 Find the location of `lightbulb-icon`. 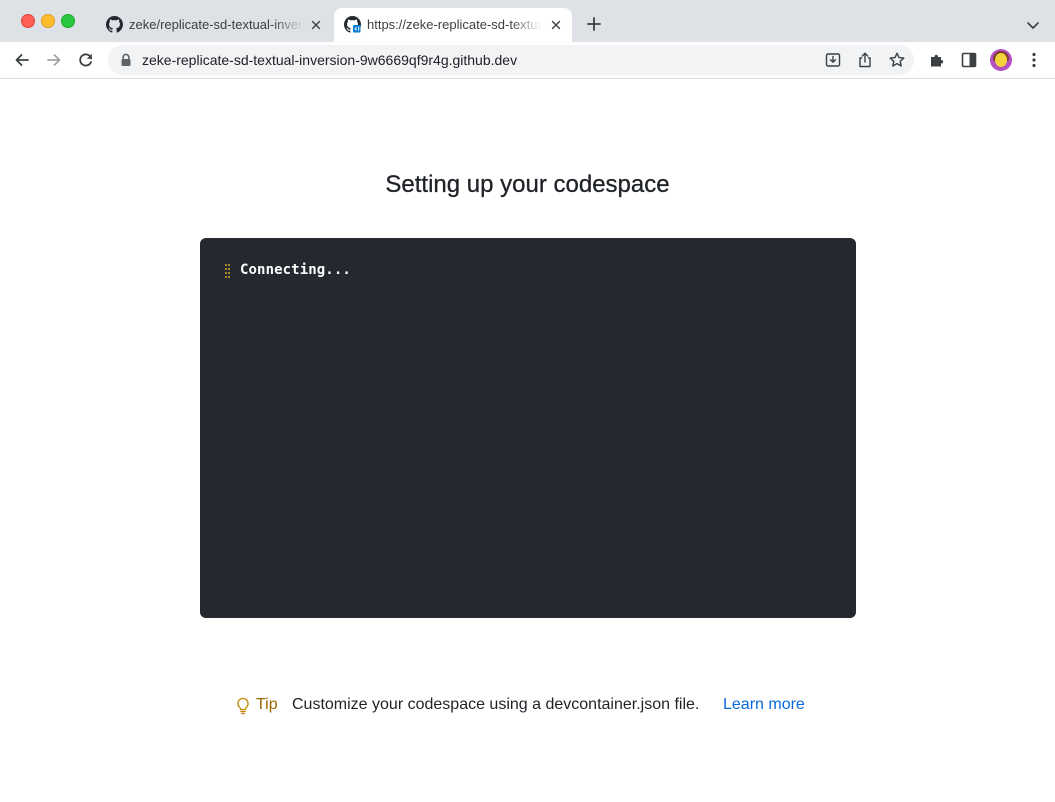

lightbulb-icon is located at coordinates (243, 706).